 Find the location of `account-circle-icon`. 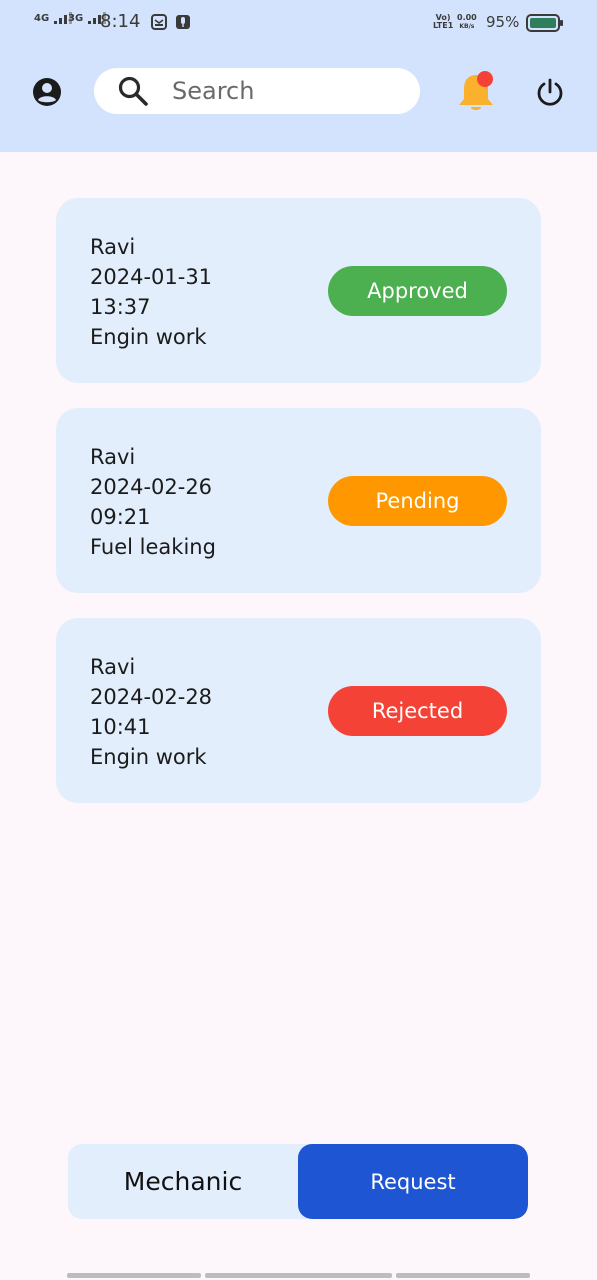

account-circle-icon is located at coordinates (47, 92).